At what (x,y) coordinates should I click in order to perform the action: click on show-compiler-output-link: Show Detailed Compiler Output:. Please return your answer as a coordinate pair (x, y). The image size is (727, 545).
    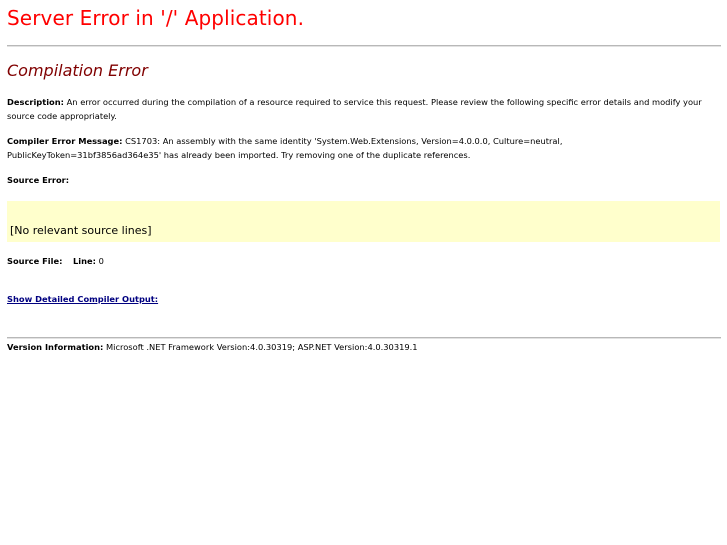
    Looking at the image, I should click on (82, 299).